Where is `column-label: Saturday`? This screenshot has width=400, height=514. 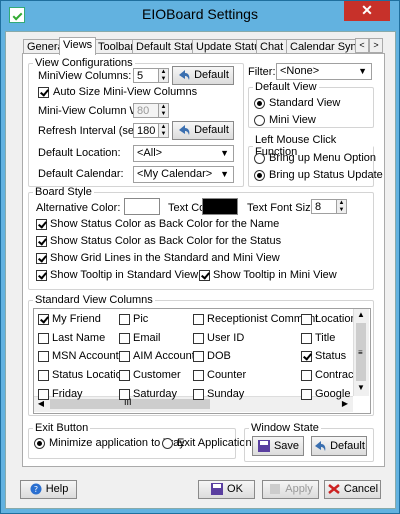 column-label: Saturday is located at coordinates (155, 394).